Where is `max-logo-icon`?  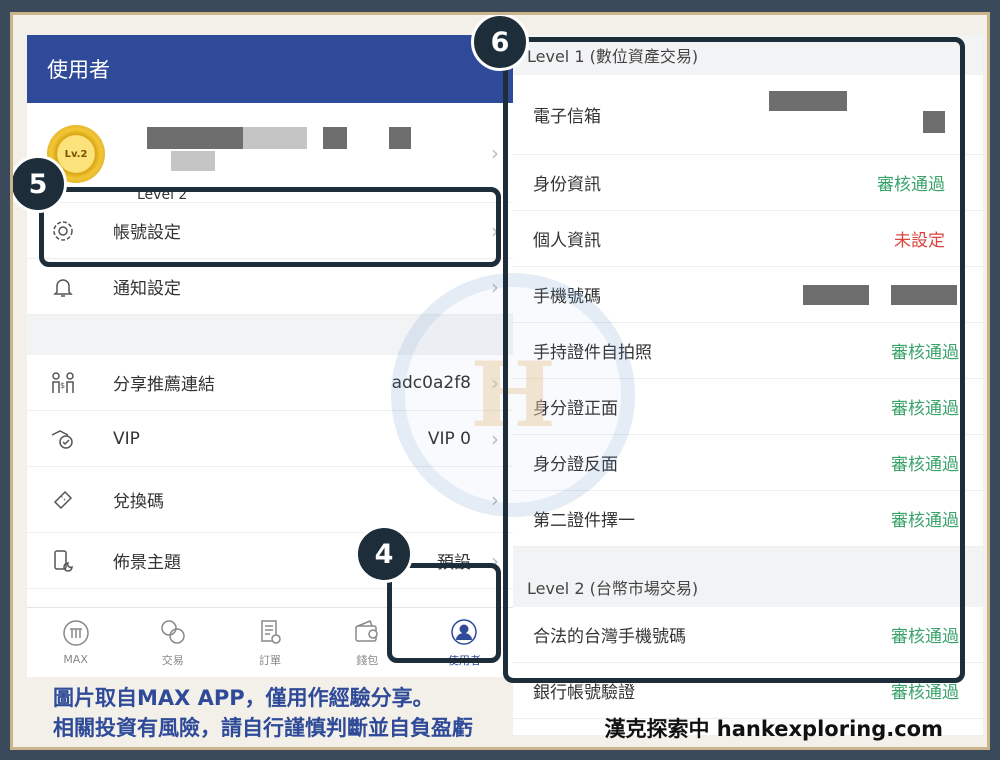
max-logo-icon is located at coordinates (75, 633).